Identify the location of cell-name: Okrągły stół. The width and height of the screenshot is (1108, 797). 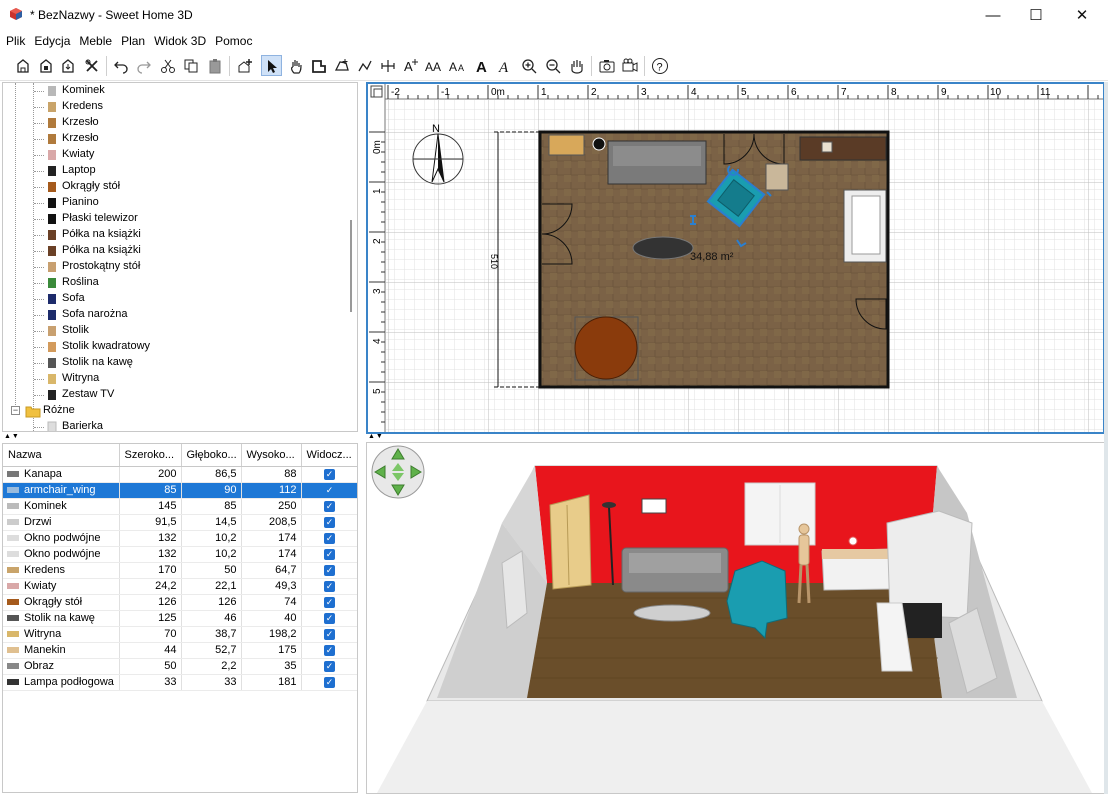
(61, 602).